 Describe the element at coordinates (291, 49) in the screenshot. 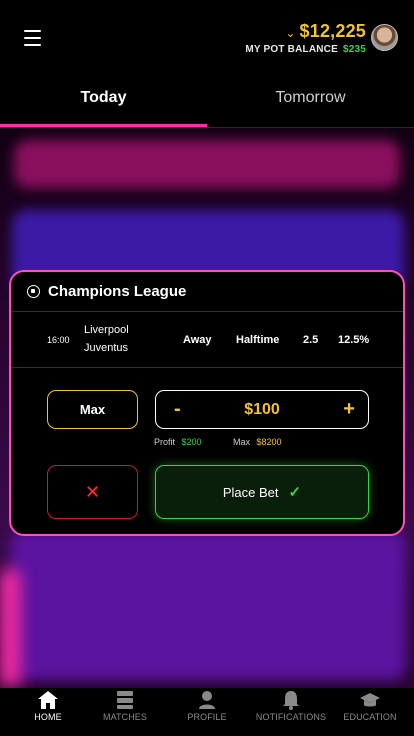

I see `pot-balance-label: MY POT BALANCE` at that location.